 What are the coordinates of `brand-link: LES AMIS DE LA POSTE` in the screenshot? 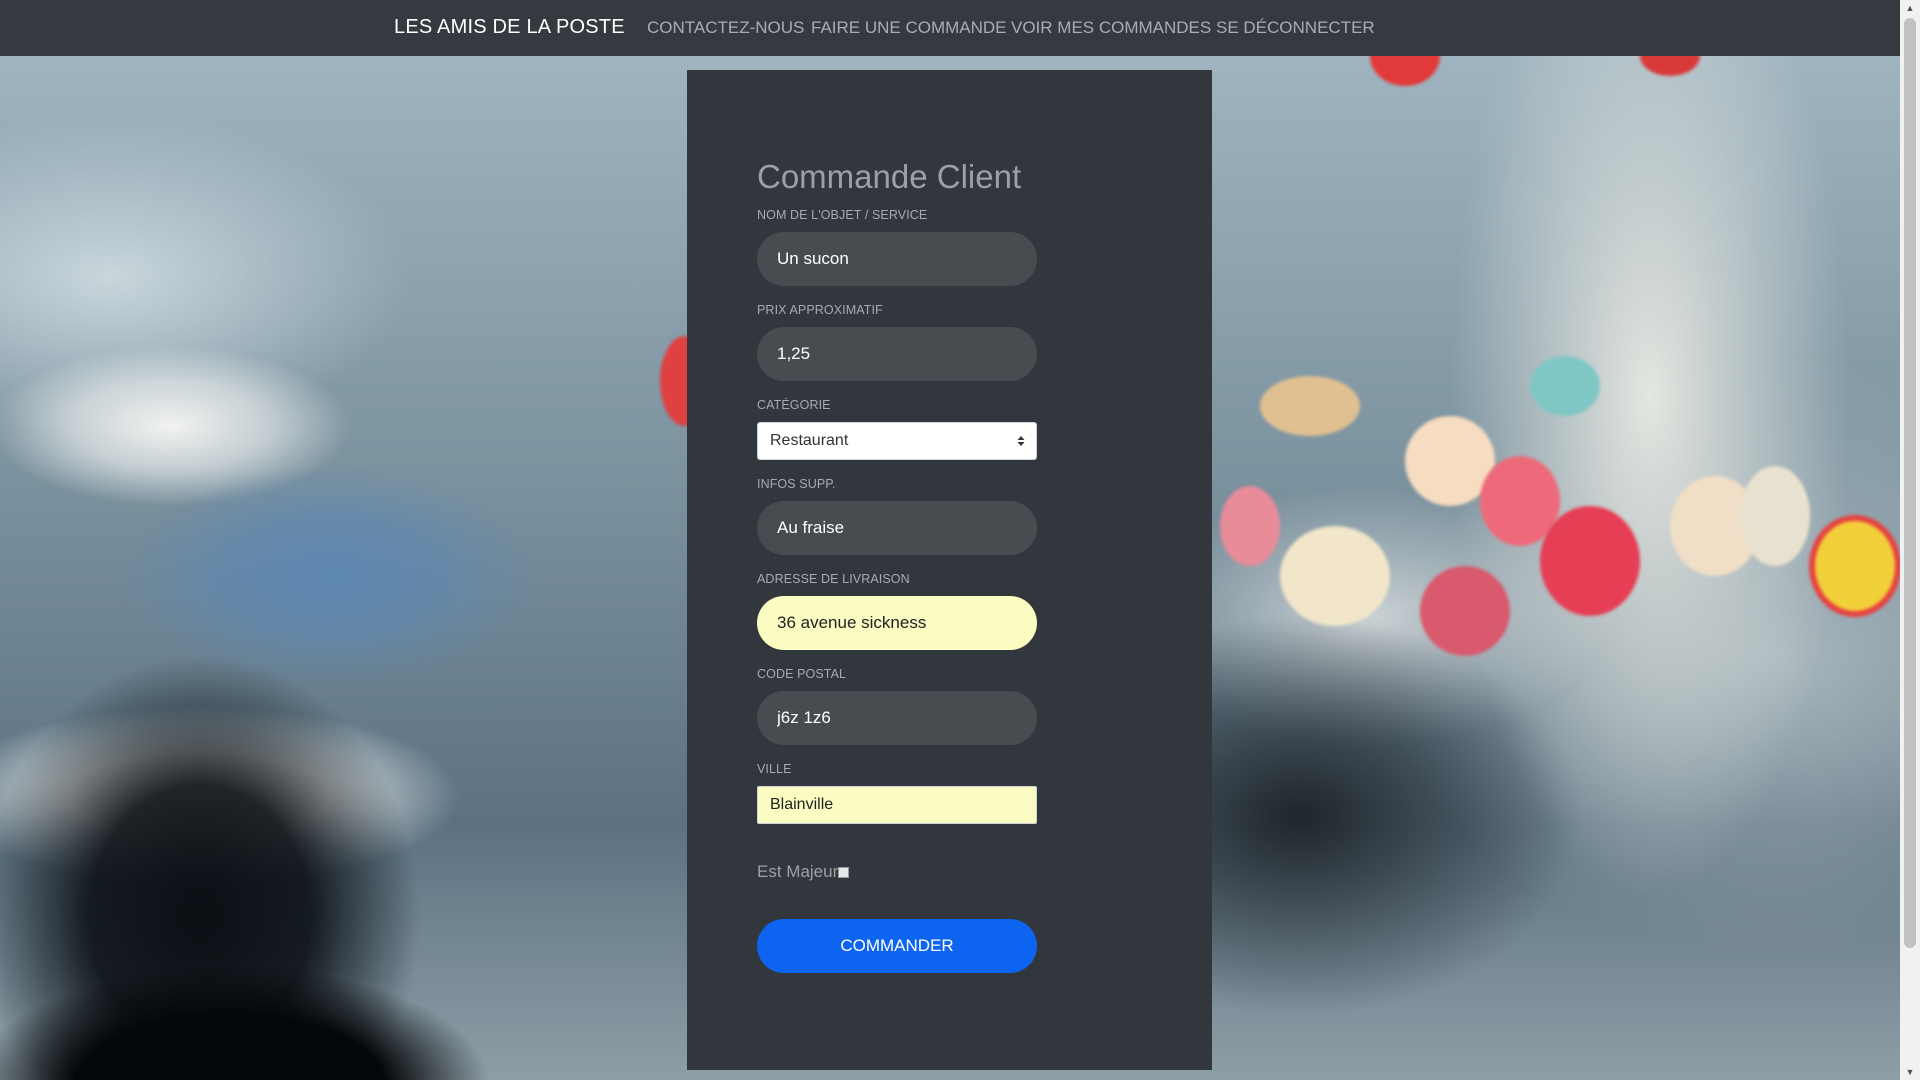 It's located at (509, 27).